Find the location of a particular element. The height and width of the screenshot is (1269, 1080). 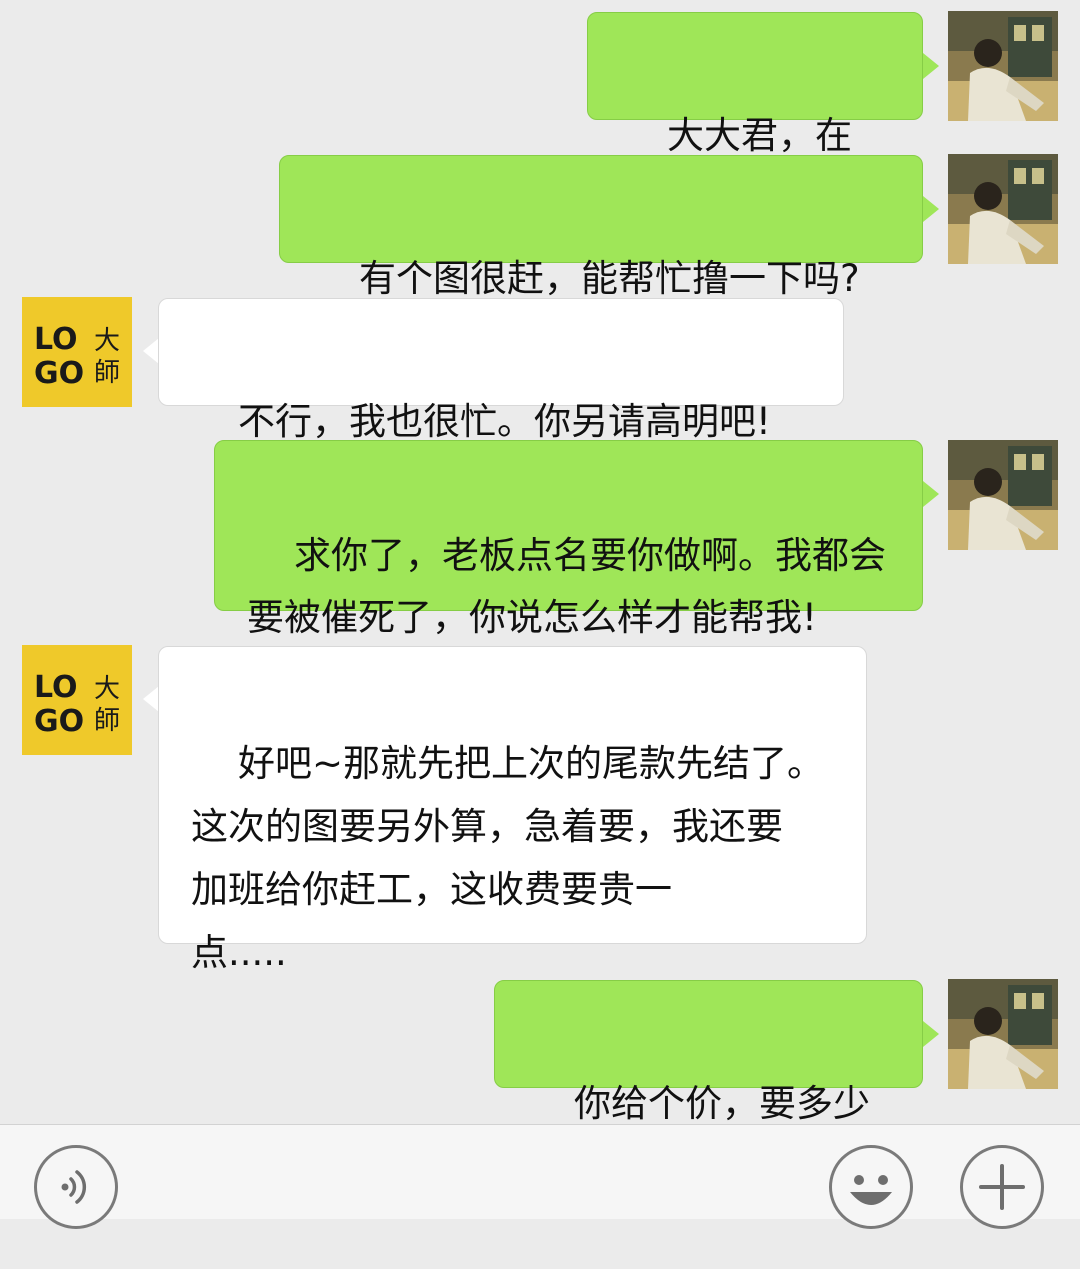

plus-icon is located at coordinates (1002, 1187).